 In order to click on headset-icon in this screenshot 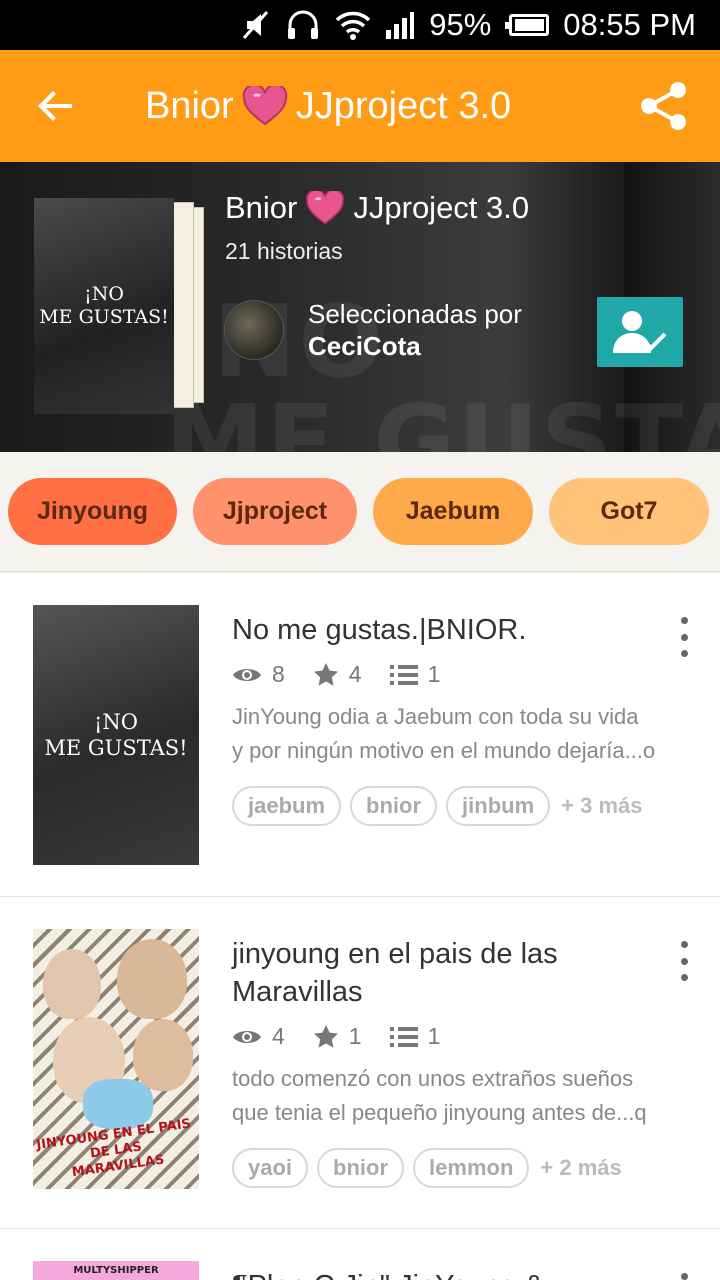, I will do `click(303, 25)`.